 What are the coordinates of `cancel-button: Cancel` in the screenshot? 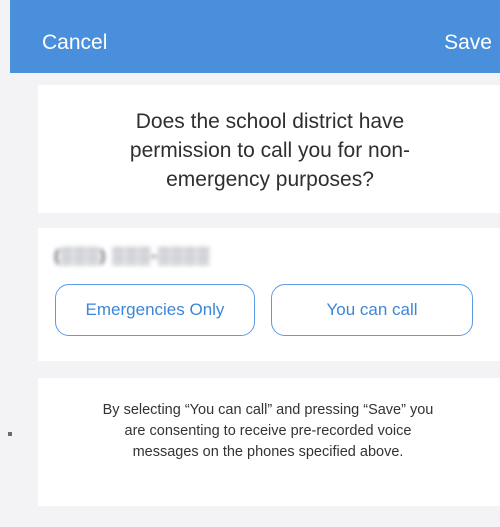 It's located at (74, 43).